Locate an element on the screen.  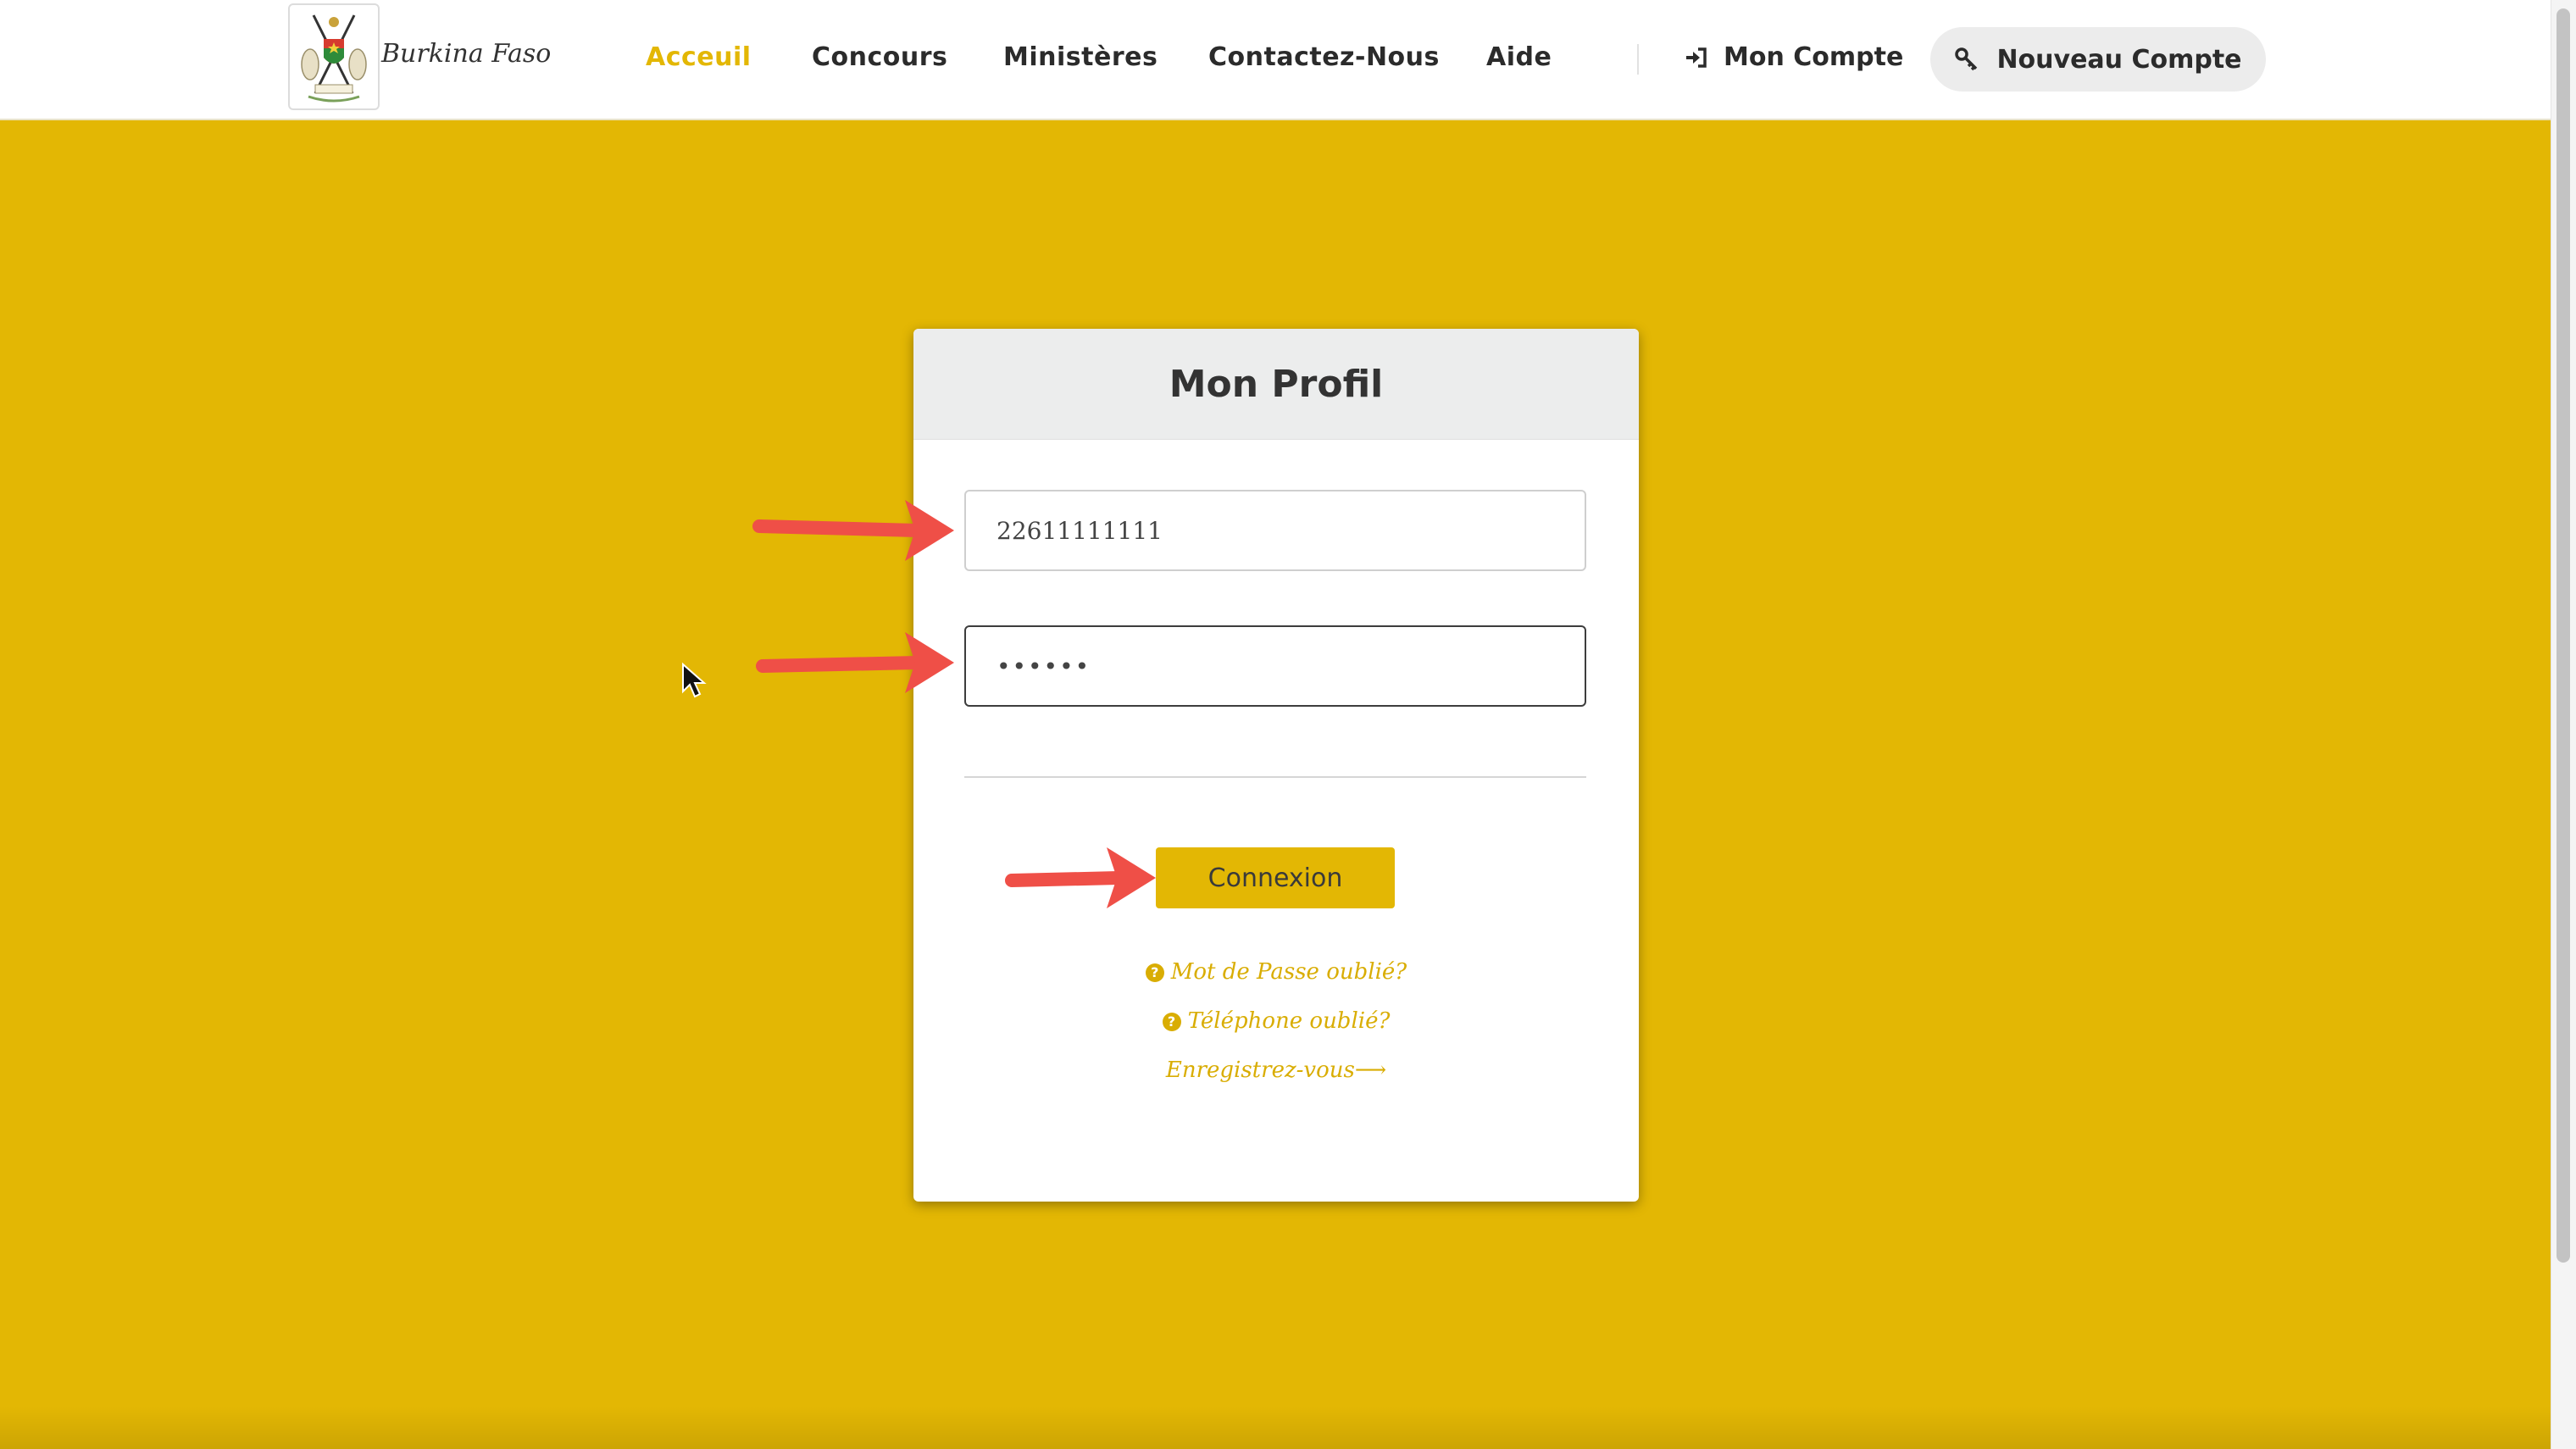
password-input is located at coordinates (1275, 666).